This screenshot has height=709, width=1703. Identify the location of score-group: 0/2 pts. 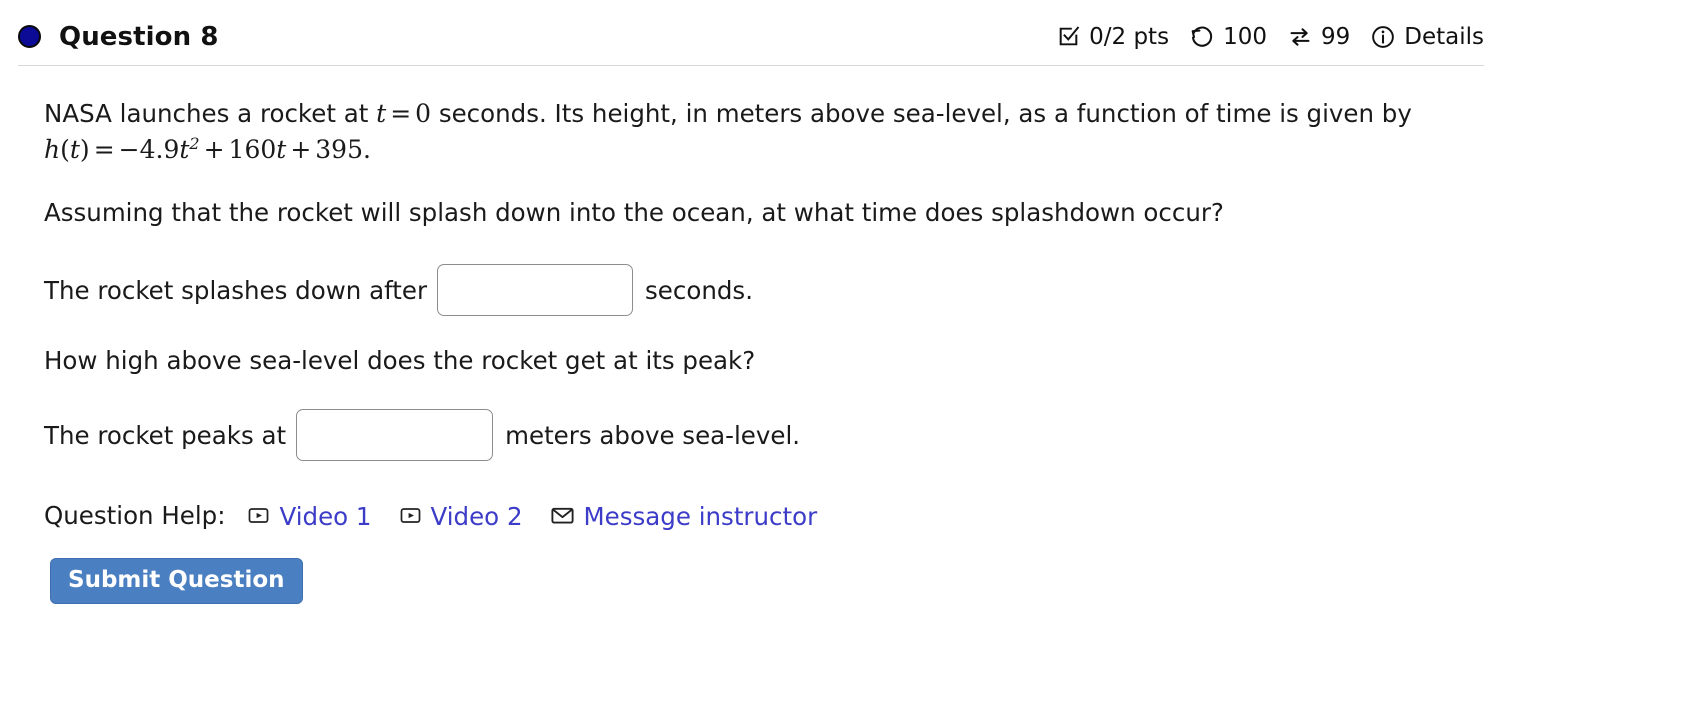
(1112, 36).